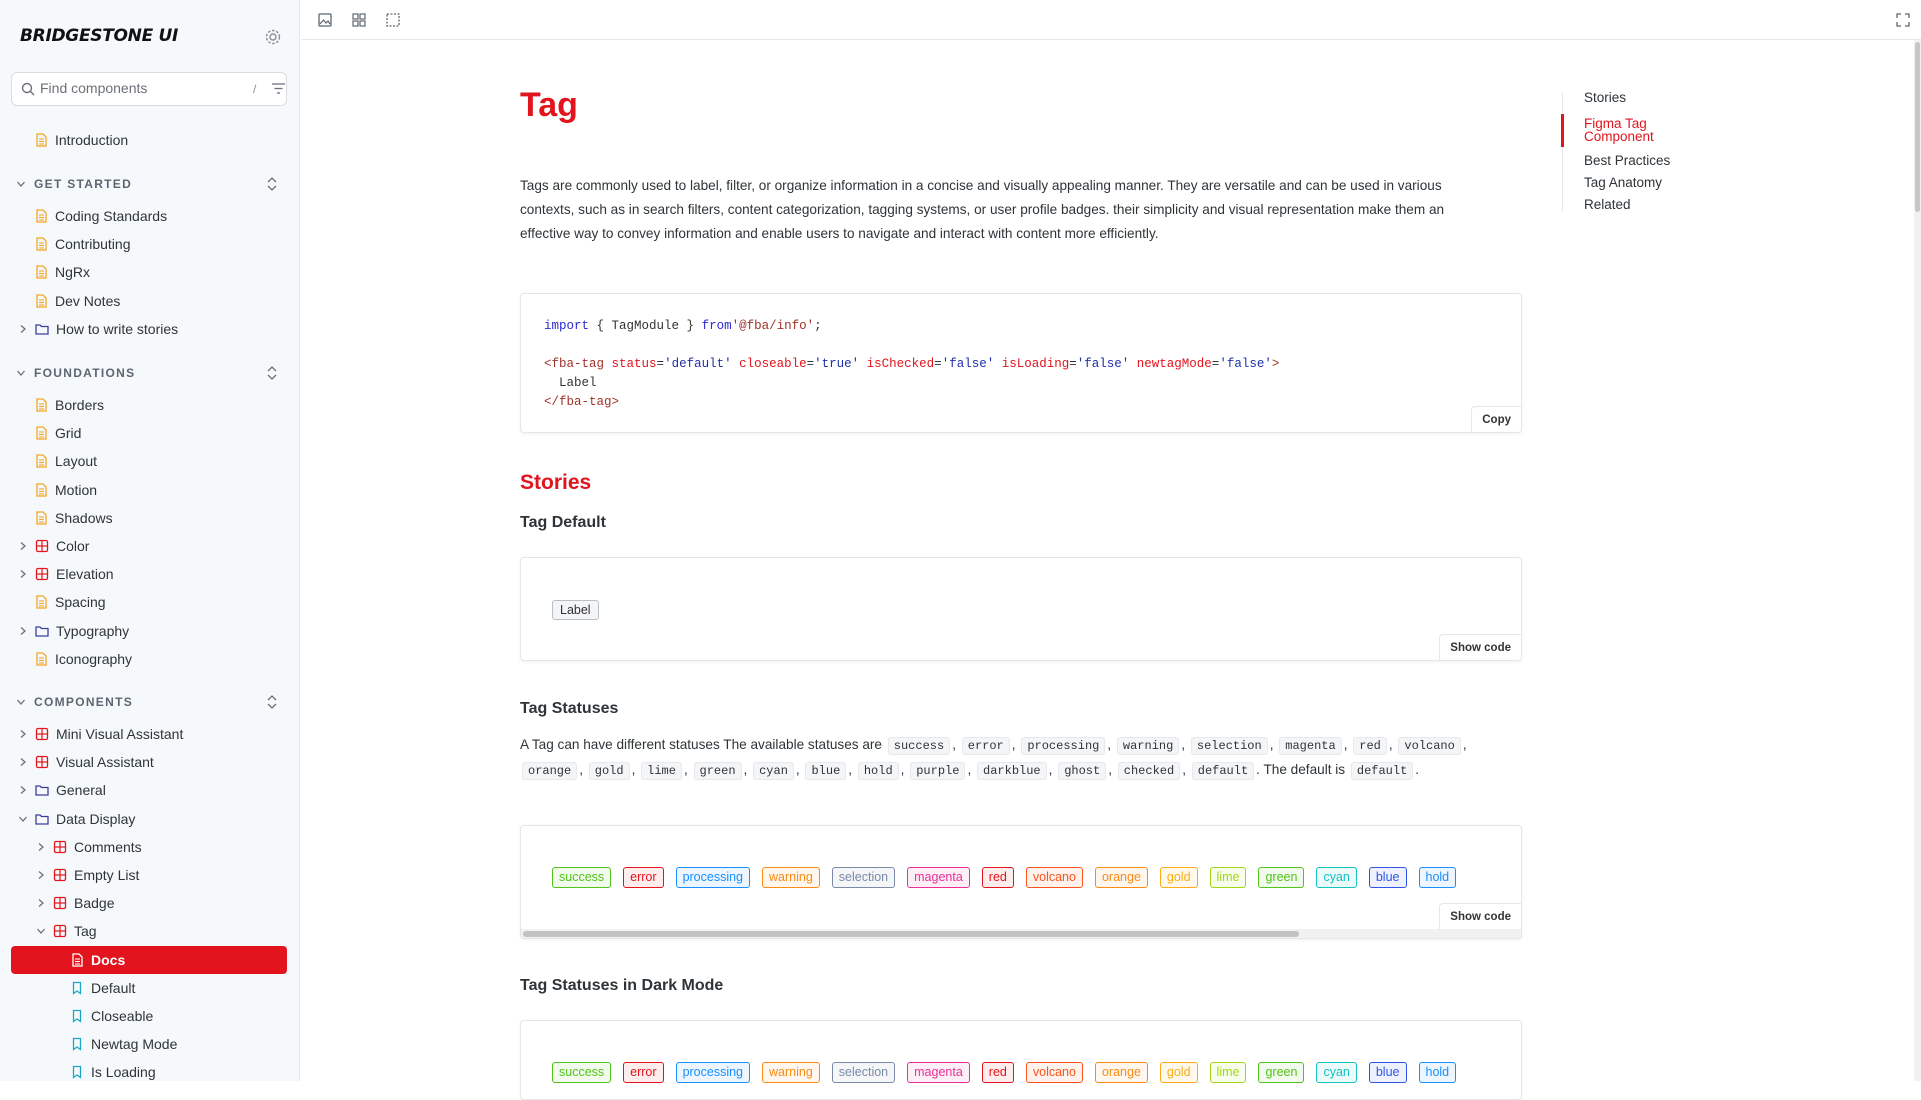 The width and height of the screenshot is (1921, 1100). What do you see at coordinates (69, 405) in the screenshot?
I see `sidebar-item-borders: Borders` at bounding box center [69, 405].